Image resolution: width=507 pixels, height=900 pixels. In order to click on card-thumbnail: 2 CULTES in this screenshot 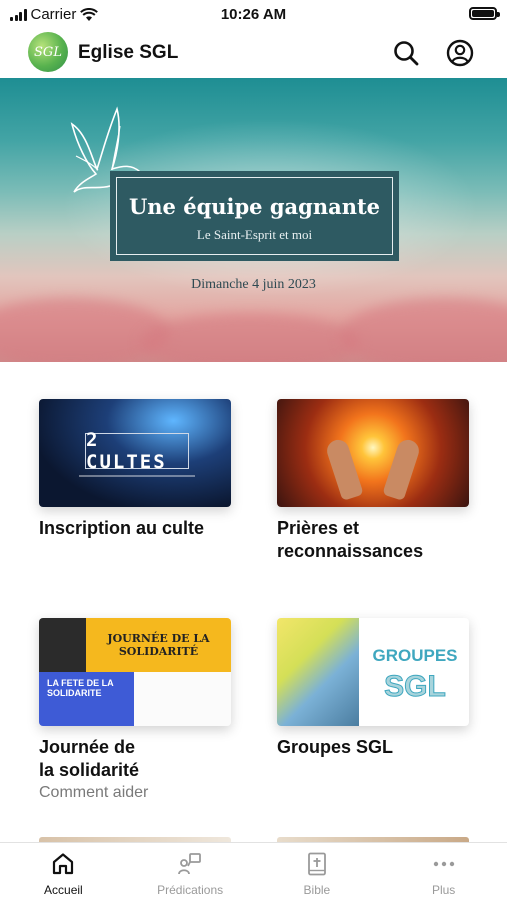, I will do `click(135, 453)`.